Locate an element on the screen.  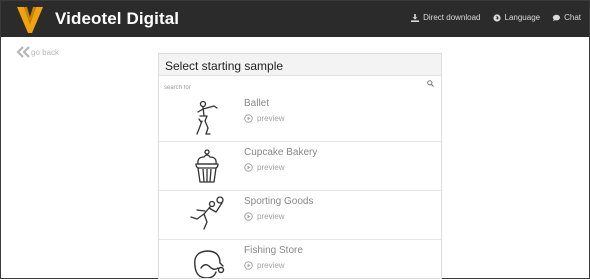
sample-name: Sporting Goods is located at coordinates (279, 201).